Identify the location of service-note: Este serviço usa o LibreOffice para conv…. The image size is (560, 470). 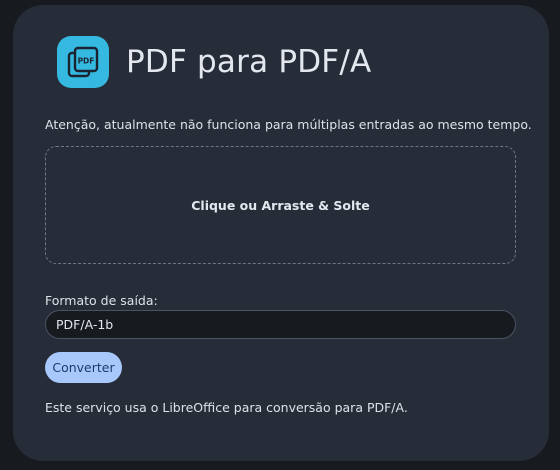
(226, 407).